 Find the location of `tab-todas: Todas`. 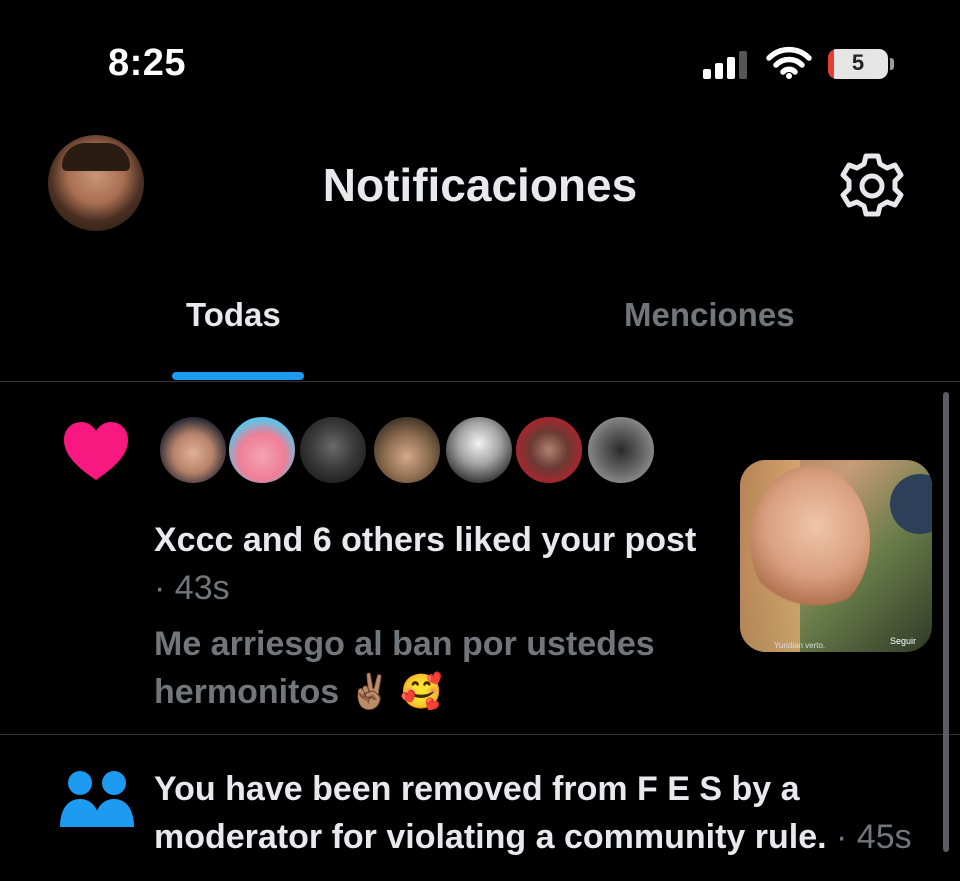

tab-todas: Todas is located at coordinates (233, 315).